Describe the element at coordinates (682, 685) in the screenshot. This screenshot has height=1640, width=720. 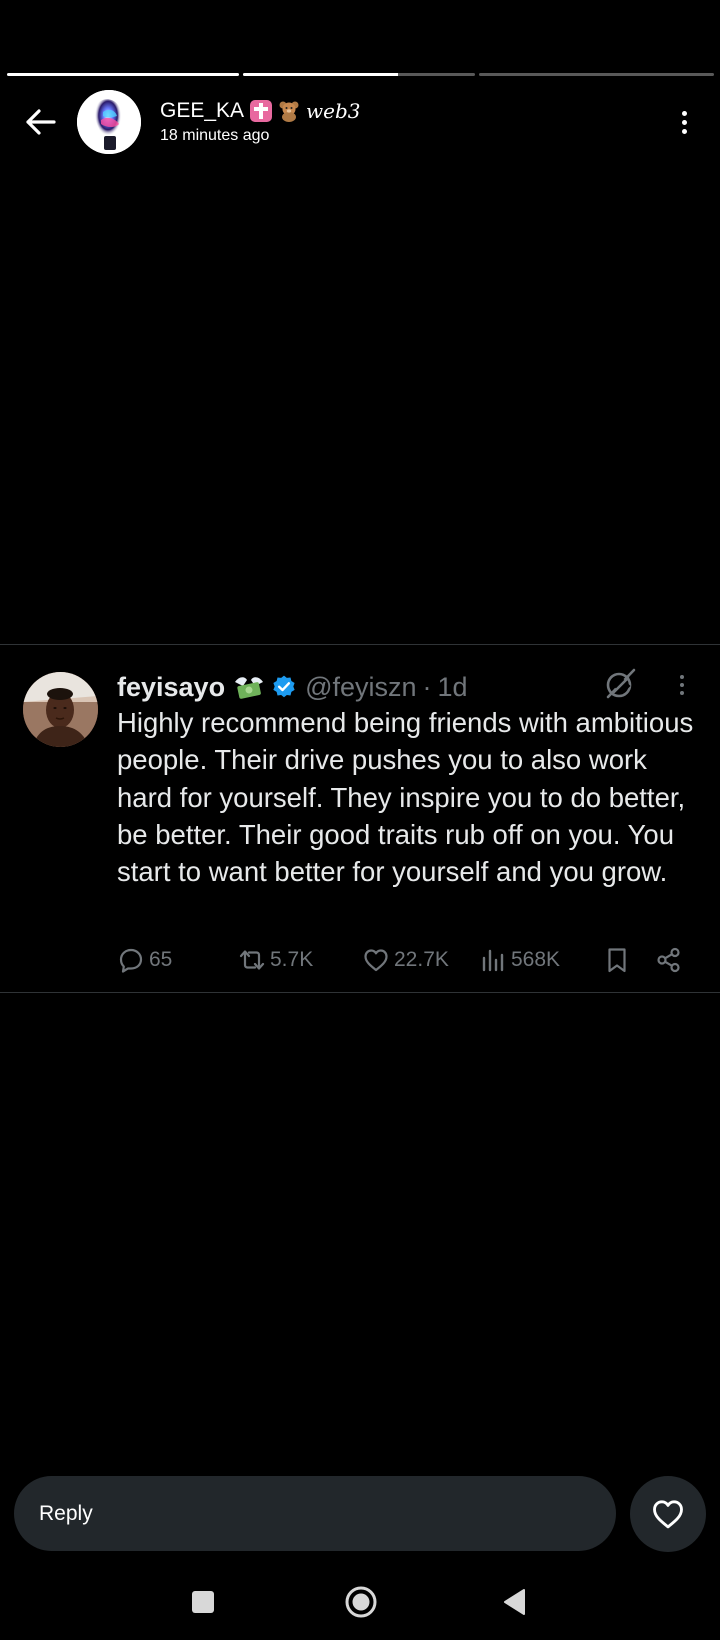
I see `tweet-more-options-button` at that location.